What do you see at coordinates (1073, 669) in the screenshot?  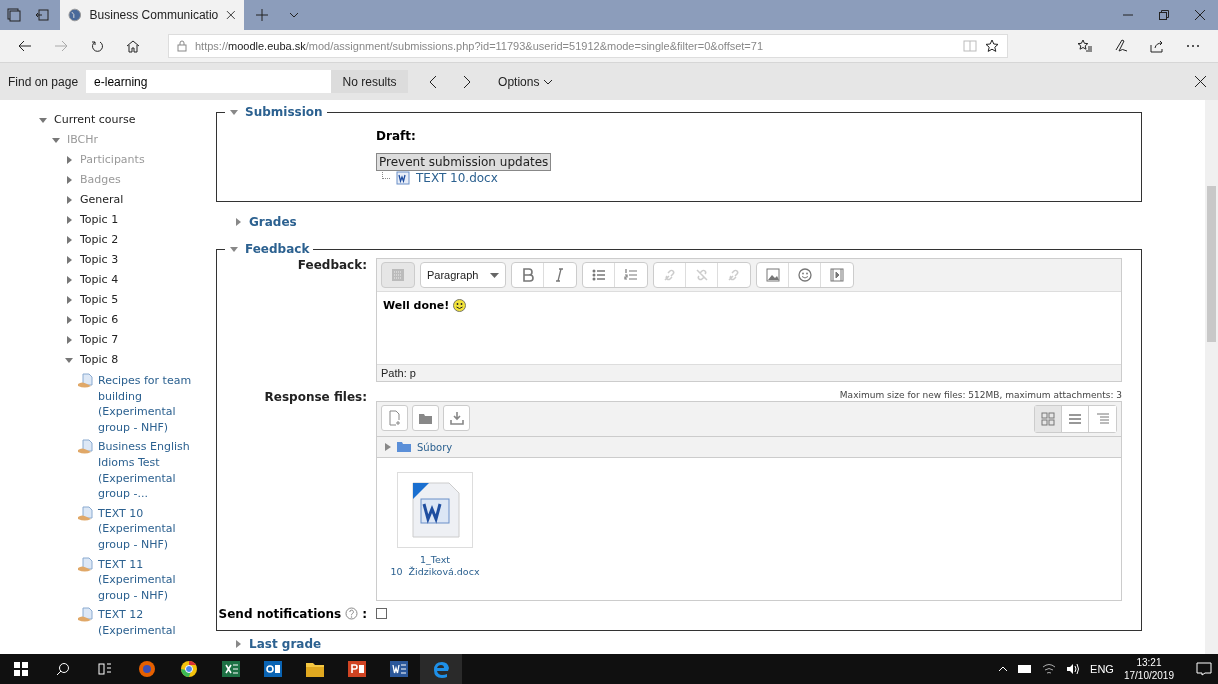 I see `speaker-icon` at bounding box center [1073, 669].